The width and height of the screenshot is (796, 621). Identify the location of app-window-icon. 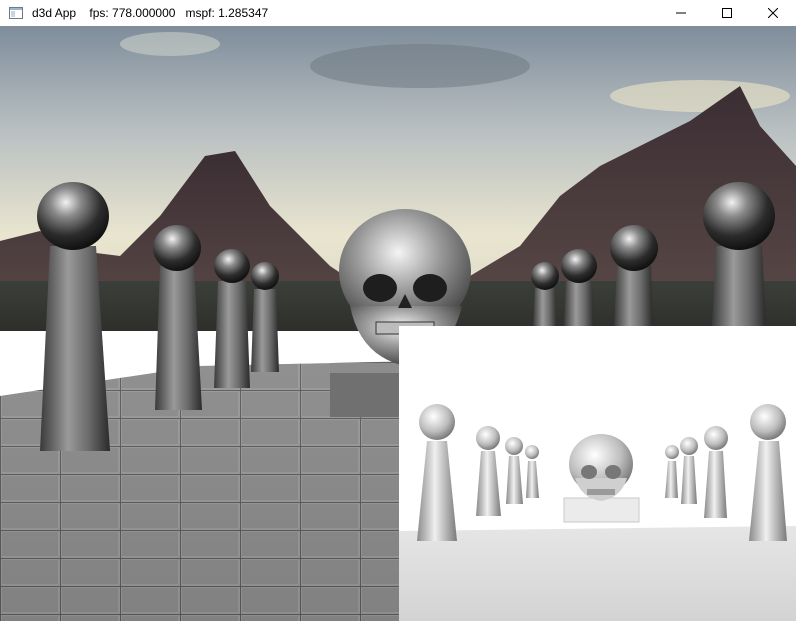
(16, 13).